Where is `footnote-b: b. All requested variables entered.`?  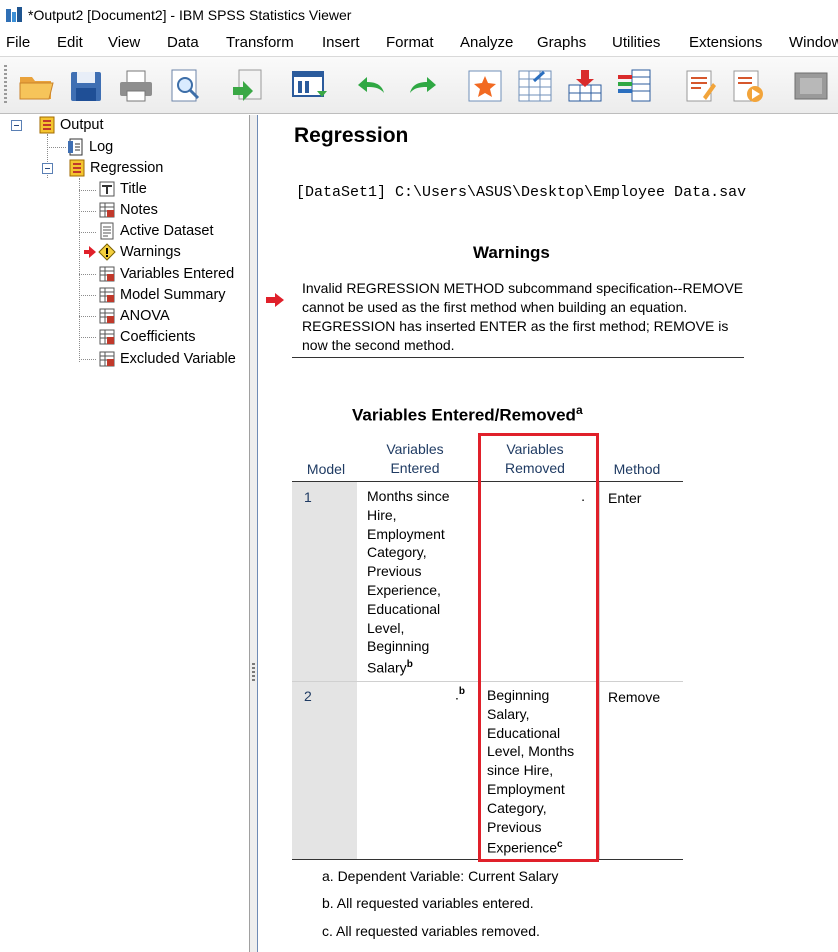 footnote-b: b. All requested variables entered. is located at coordinates (428, 903).